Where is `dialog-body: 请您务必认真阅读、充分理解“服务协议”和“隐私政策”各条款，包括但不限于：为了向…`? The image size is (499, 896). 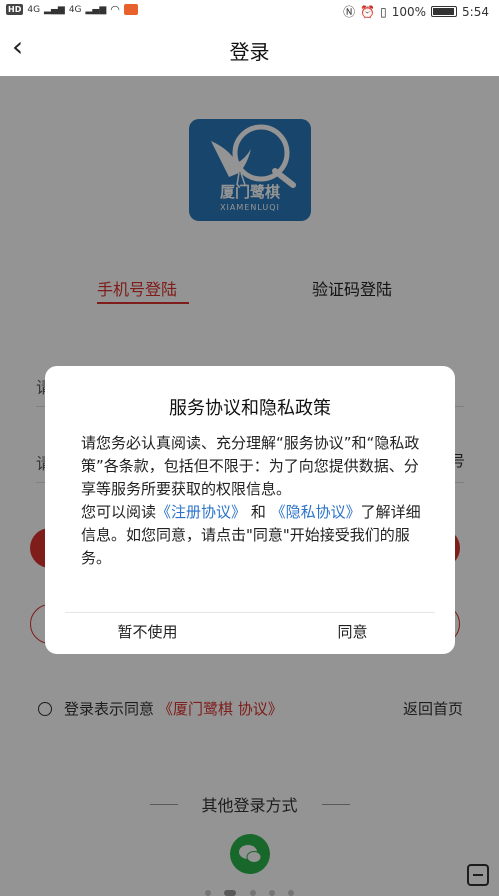 dialog-body: 请您务必认真阅读、充分理解“服务协议”和“隐私政策”各条款，包括但不限于：为了向… is located at coordinates (256, 501).